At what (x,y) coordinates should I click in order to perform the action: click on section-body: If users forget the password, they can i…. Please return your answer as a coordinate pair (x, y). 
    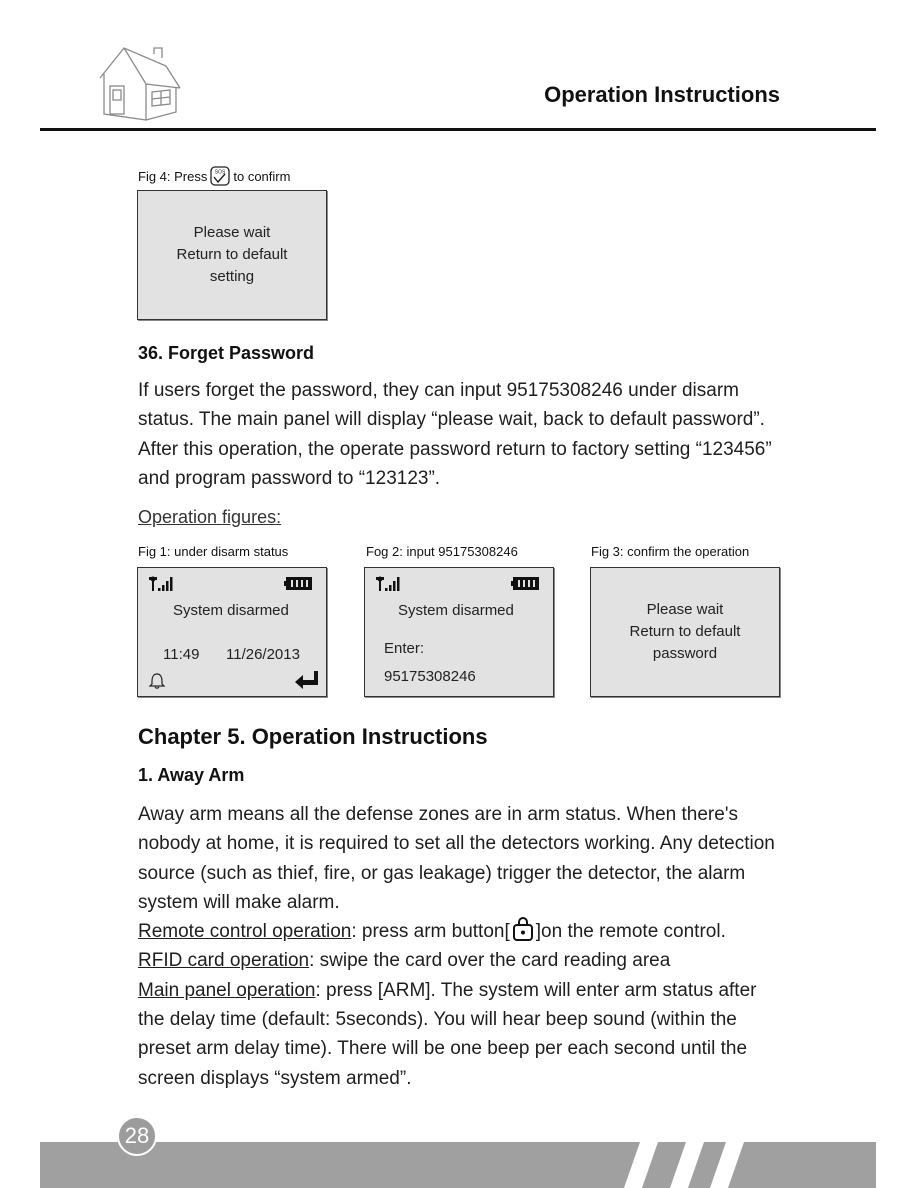
    Looking at the image, I should click on (459, 434).